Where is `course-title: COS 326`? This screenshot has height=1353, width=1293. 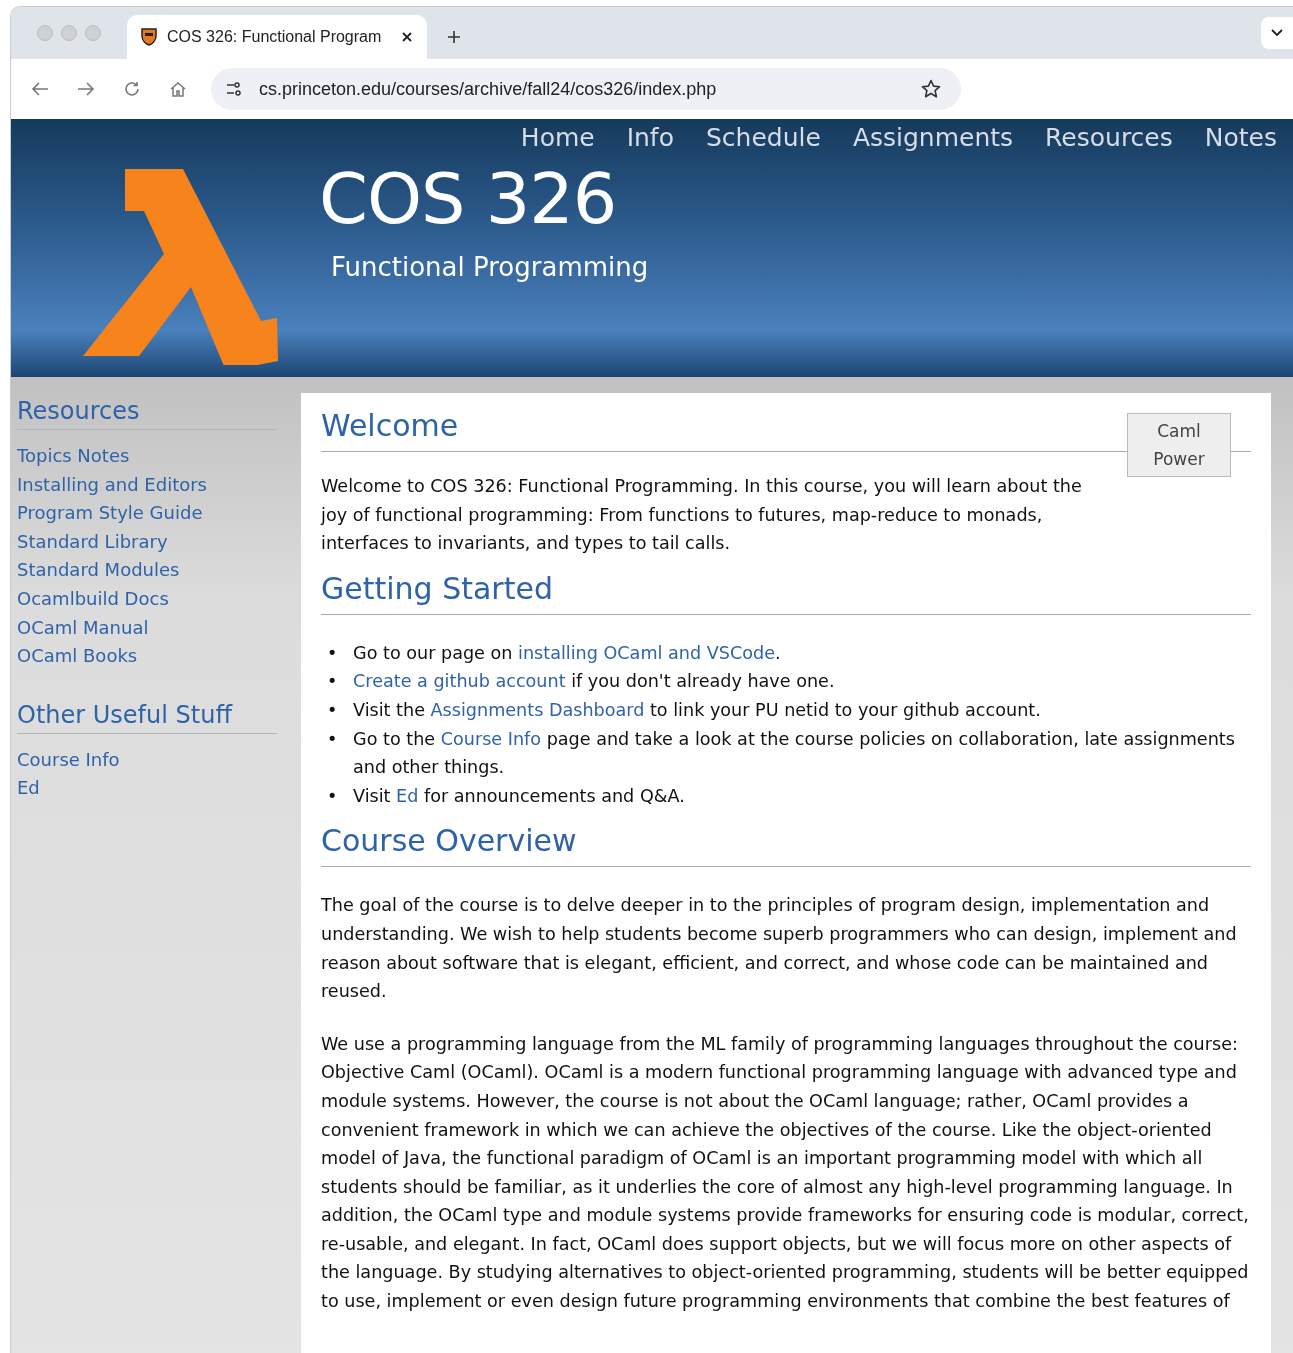 course-title: COS 326 is located at coordinates (468, 199).